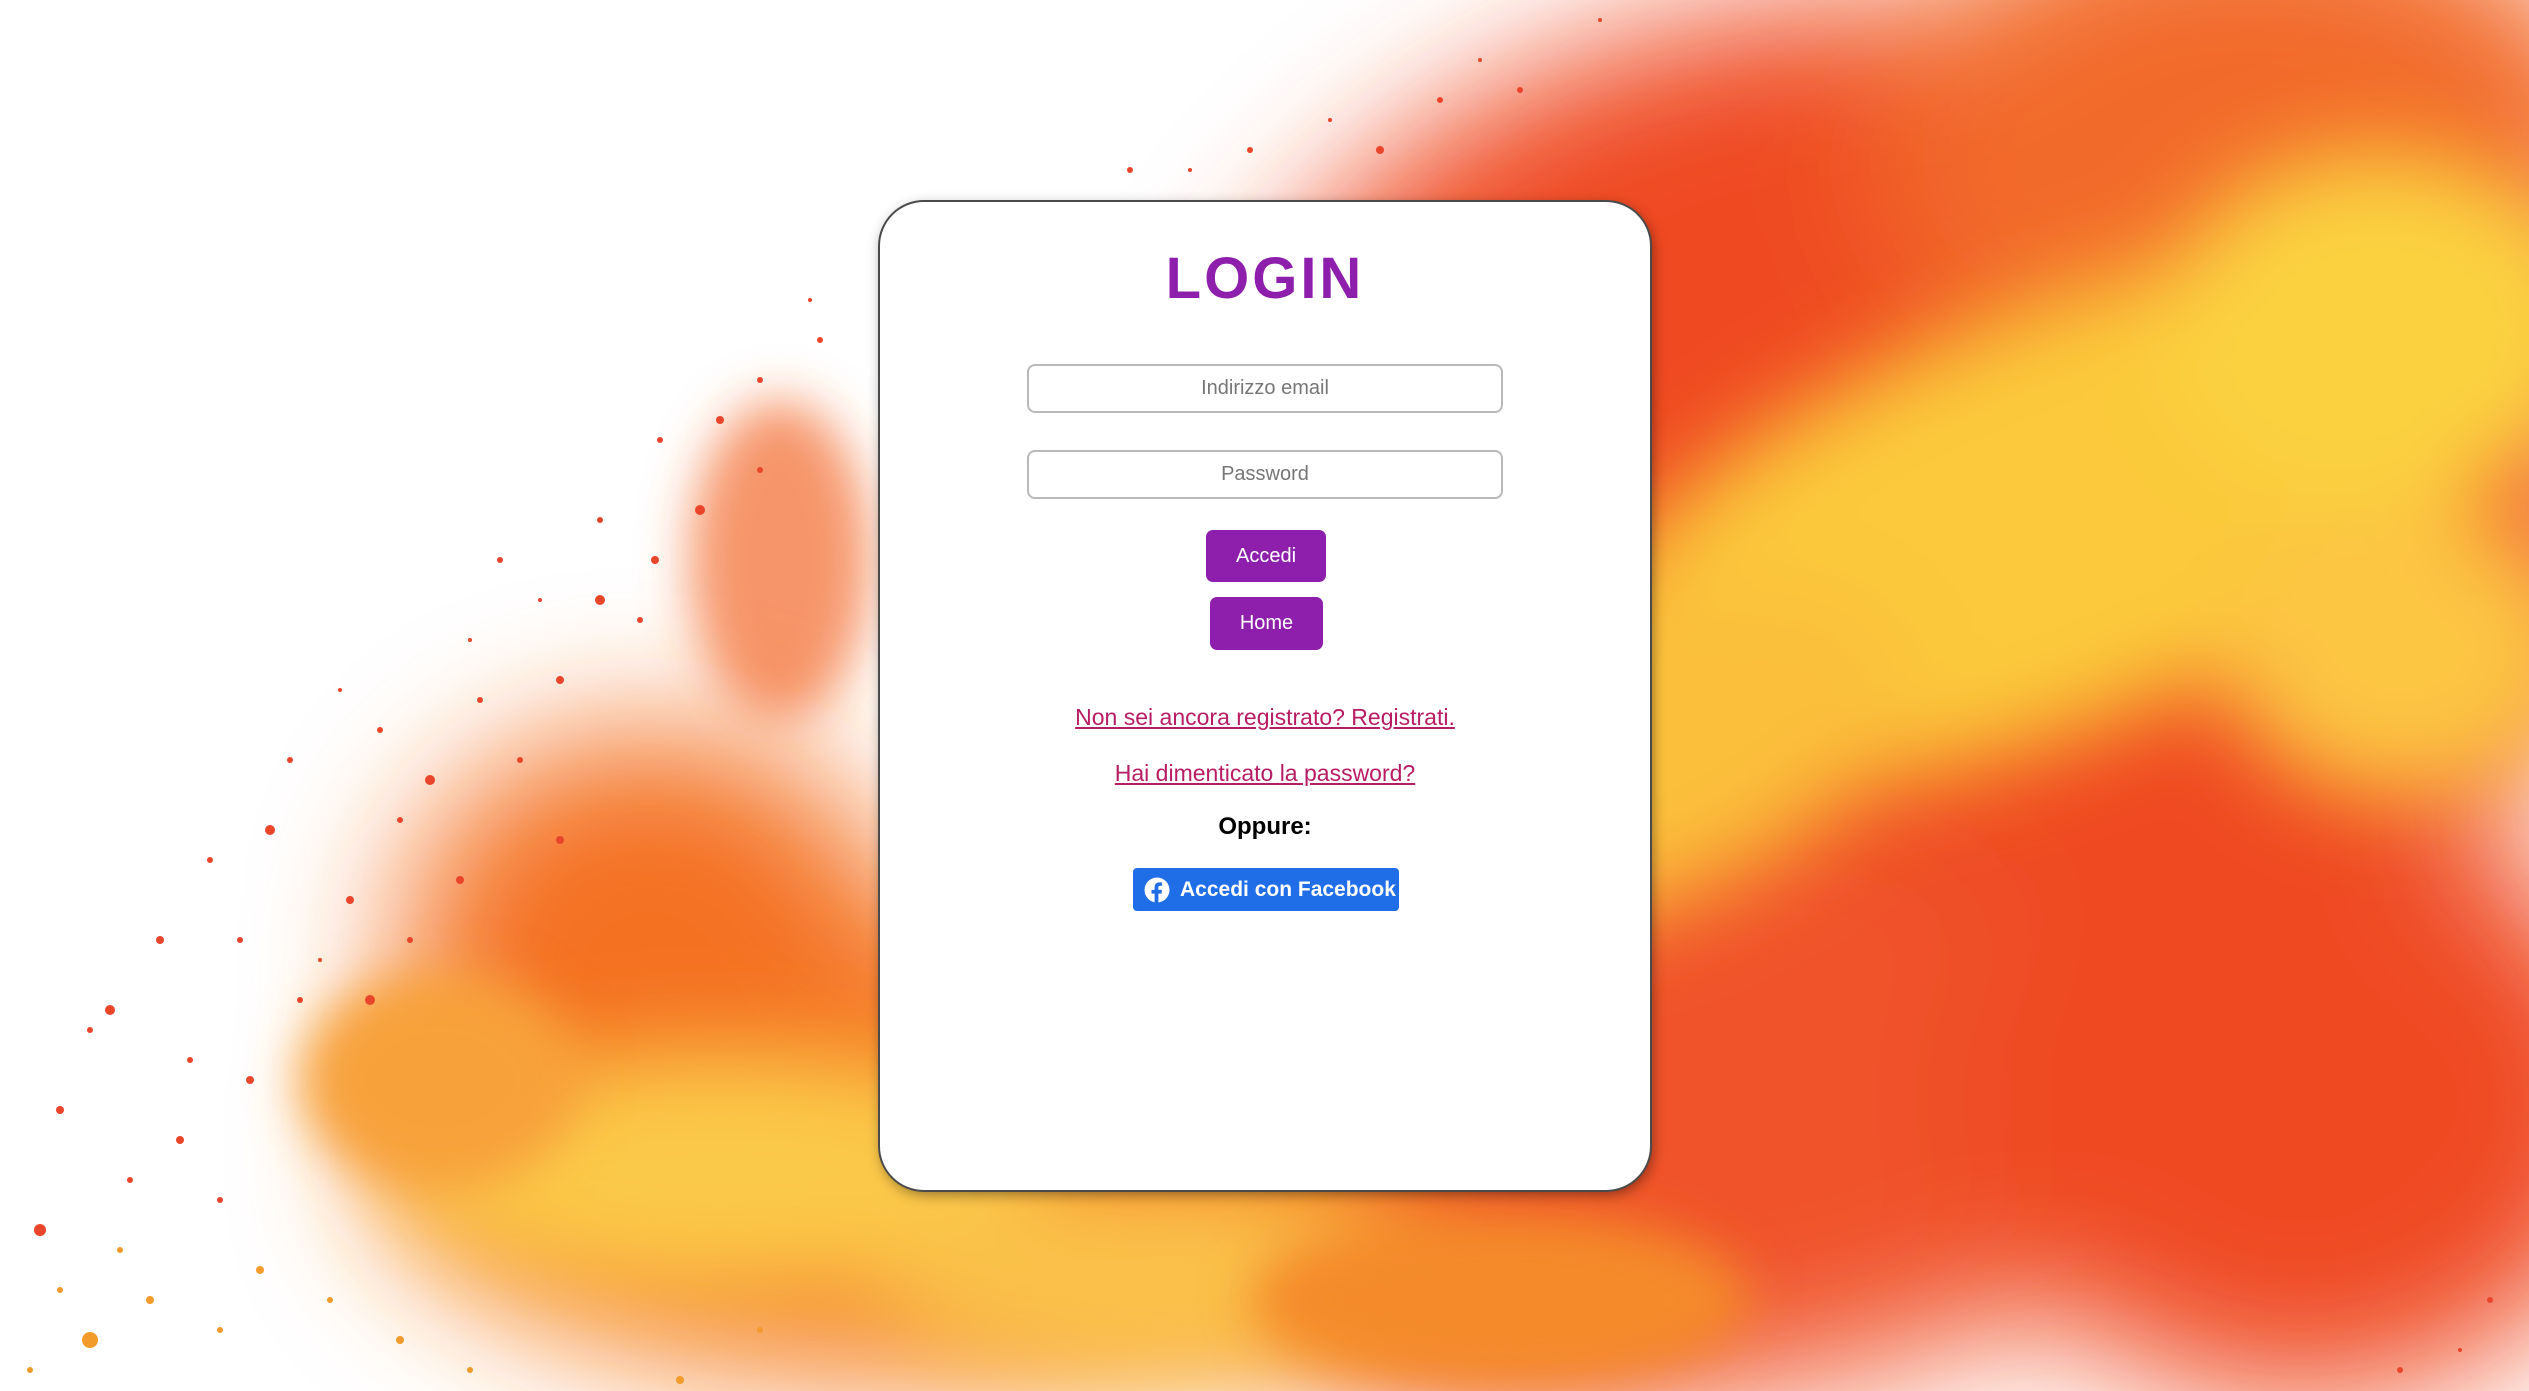 This screenshot has height=1391, width=2529. What do you see at coordinates (1265, 717) in the screenshot?
I see `register-link: Non sei ancora registrato? Registrati.` at bounding box center [1265, 717].